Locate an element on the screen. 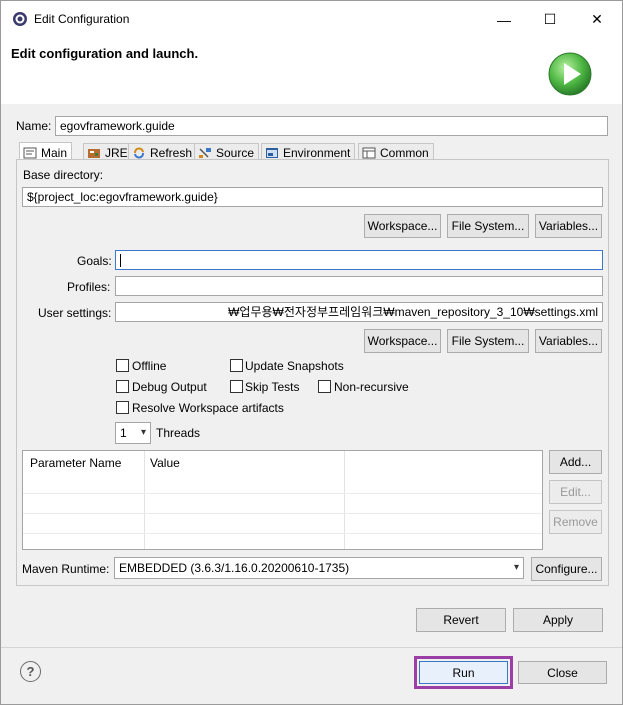 The height and width of the screenshot is (705, 623). non-recursive-checkbox is located at coordinates (324, 386).